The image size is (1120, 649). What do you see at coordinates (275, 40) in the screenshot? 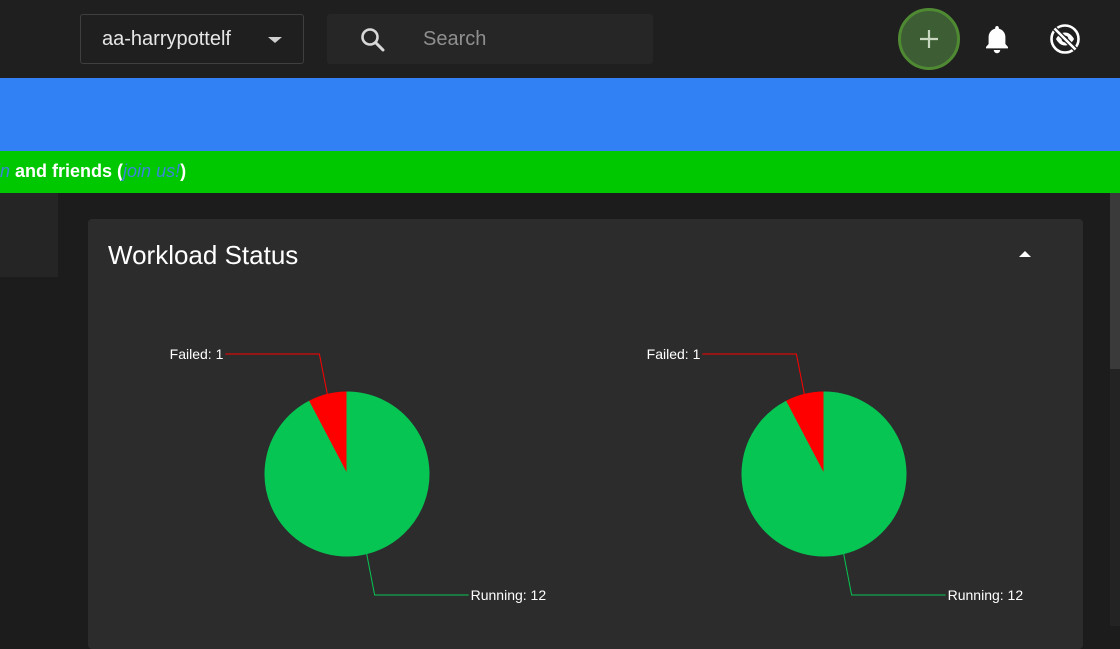
I see `chevron-down-icon` at bounding box center [275, 40].